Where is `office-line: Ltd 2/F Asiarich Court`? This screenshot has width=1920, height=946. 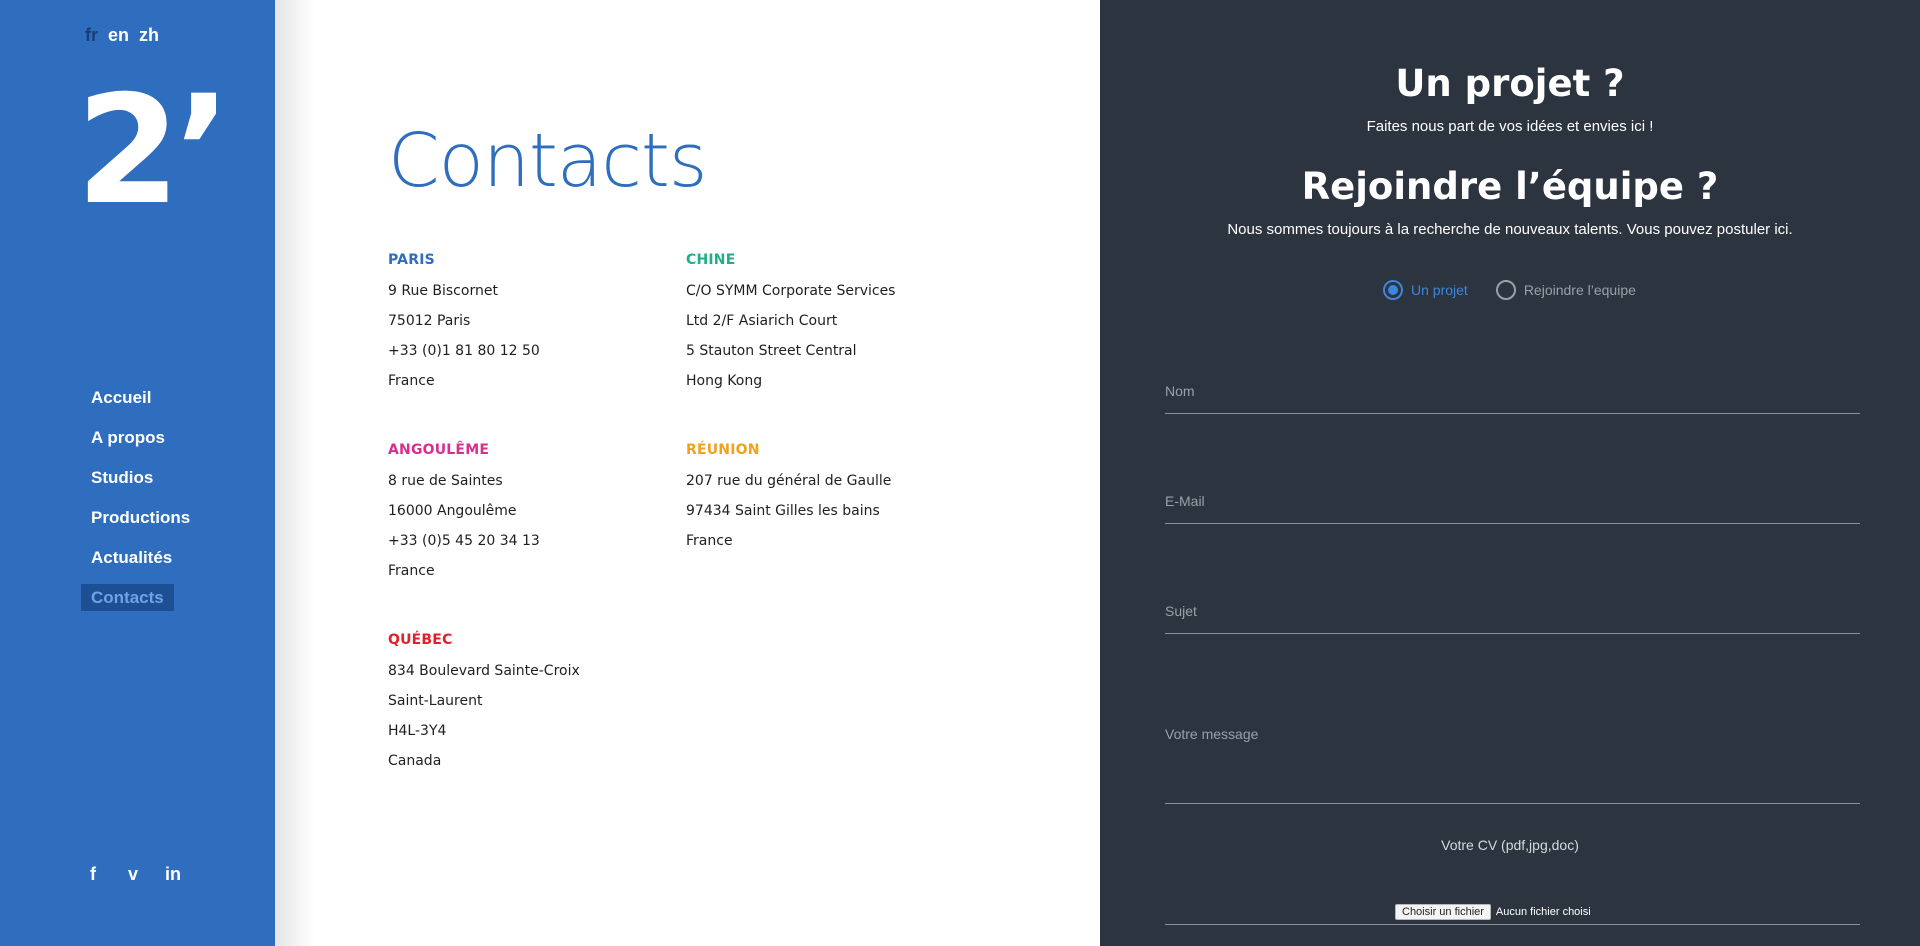
office-line: Ltd 2/F Asiarich Court is located at coordinates (762, 321).